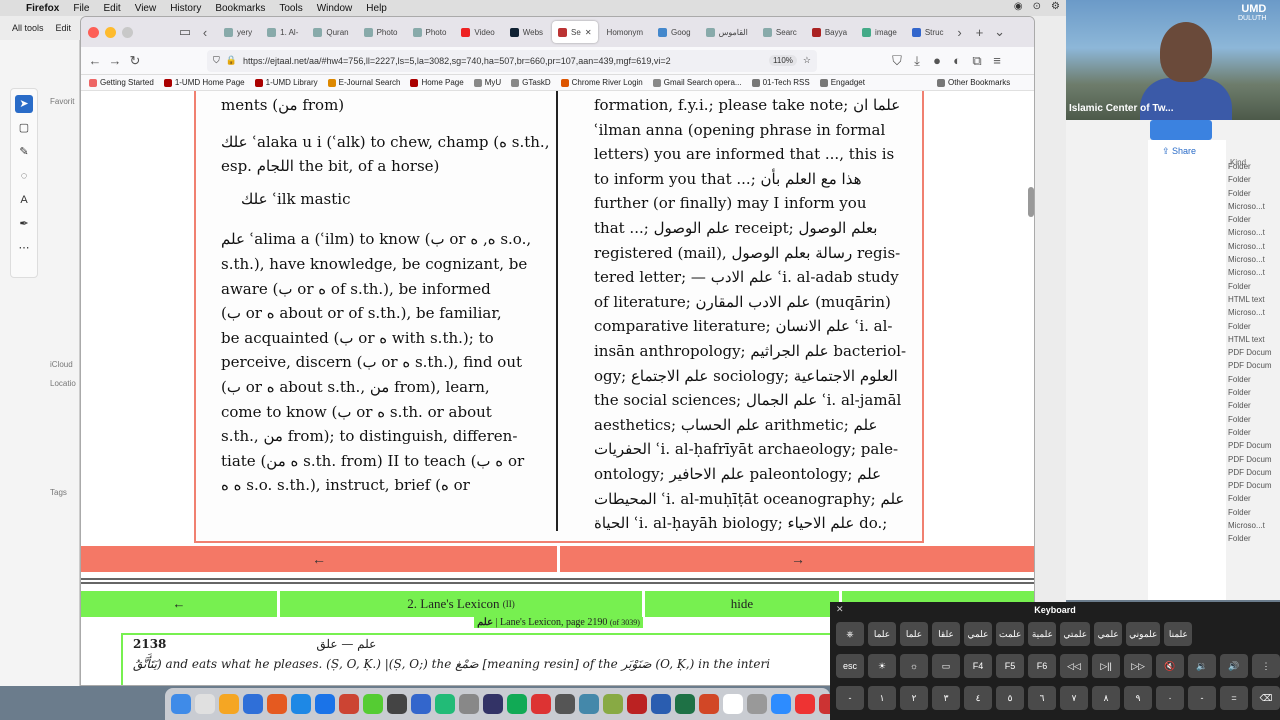 This screenshot has height=720, width=1280. What do you see at coordinates (946, 698) in the screenshot?
I see `keyboard-number-key: ٣` at bounding box center [946, 698].